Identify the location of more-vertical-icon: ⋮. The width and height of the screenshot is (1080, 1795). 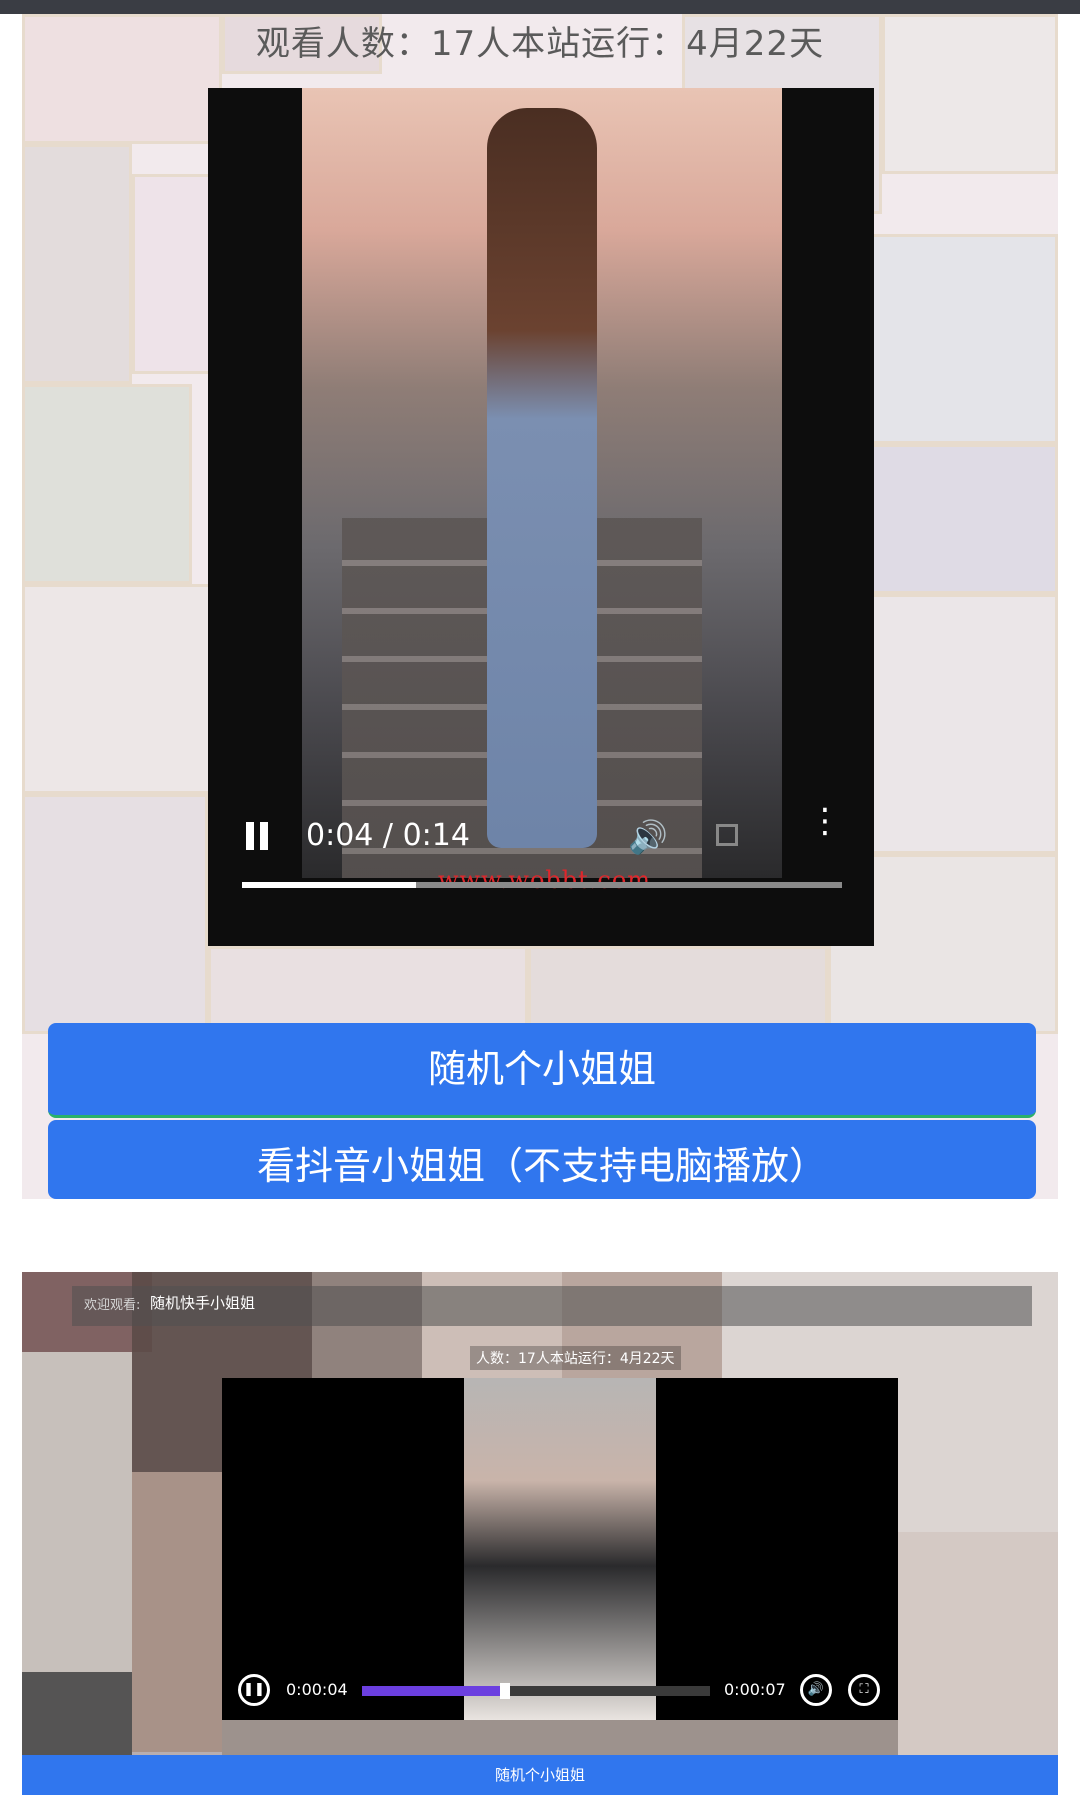
(825, 821).